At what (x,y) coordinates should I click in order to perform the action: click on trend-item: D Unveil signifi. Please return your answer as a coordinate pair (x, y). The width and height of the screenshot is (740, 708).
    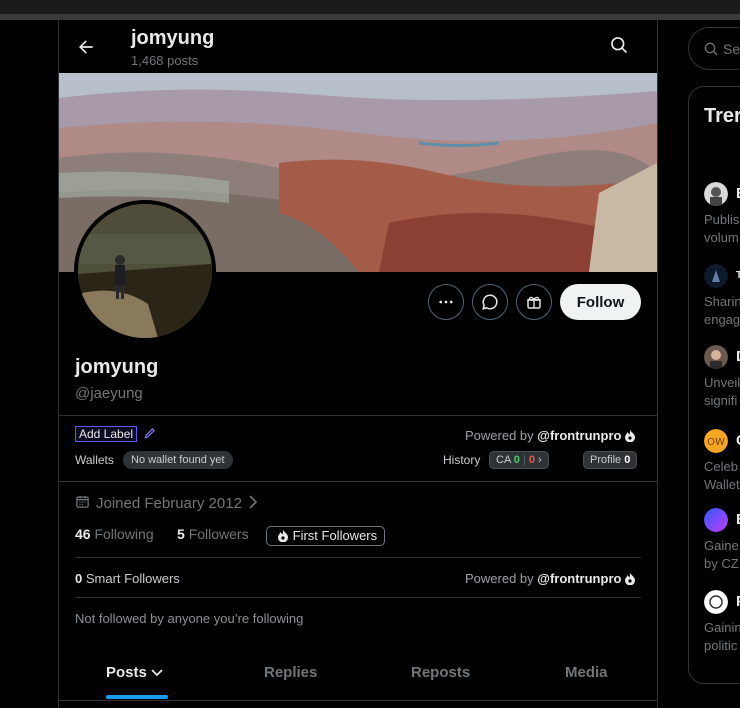
    Looking at the image, I should click on (714, 380).